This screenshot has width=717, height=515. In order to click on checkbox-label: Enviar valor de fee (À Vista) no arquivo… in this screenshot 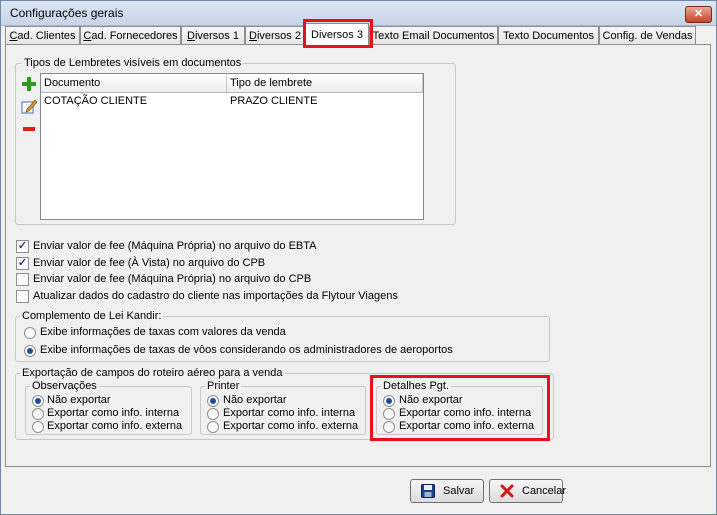, I will do `click(149, 263)`.